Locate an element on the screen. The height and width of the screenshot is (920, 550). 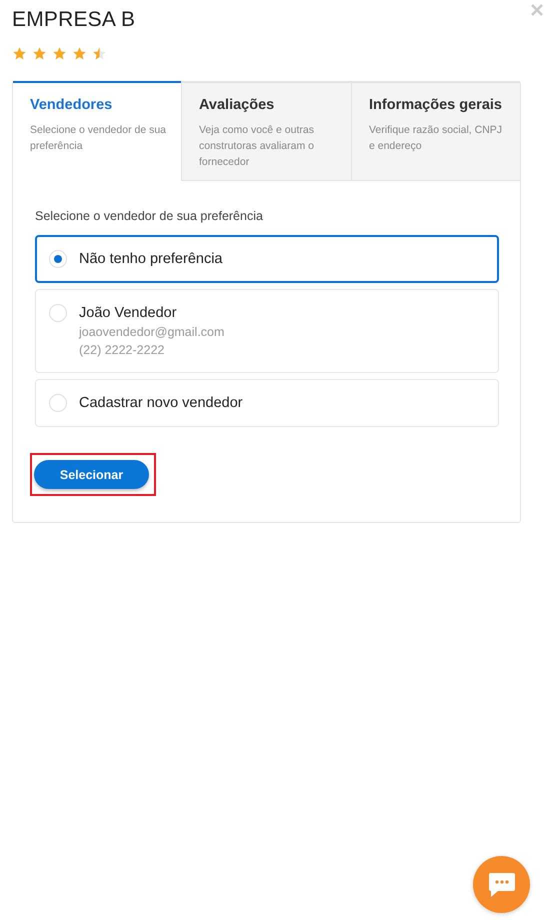
chat-icon is located at coordinates (501, 884).